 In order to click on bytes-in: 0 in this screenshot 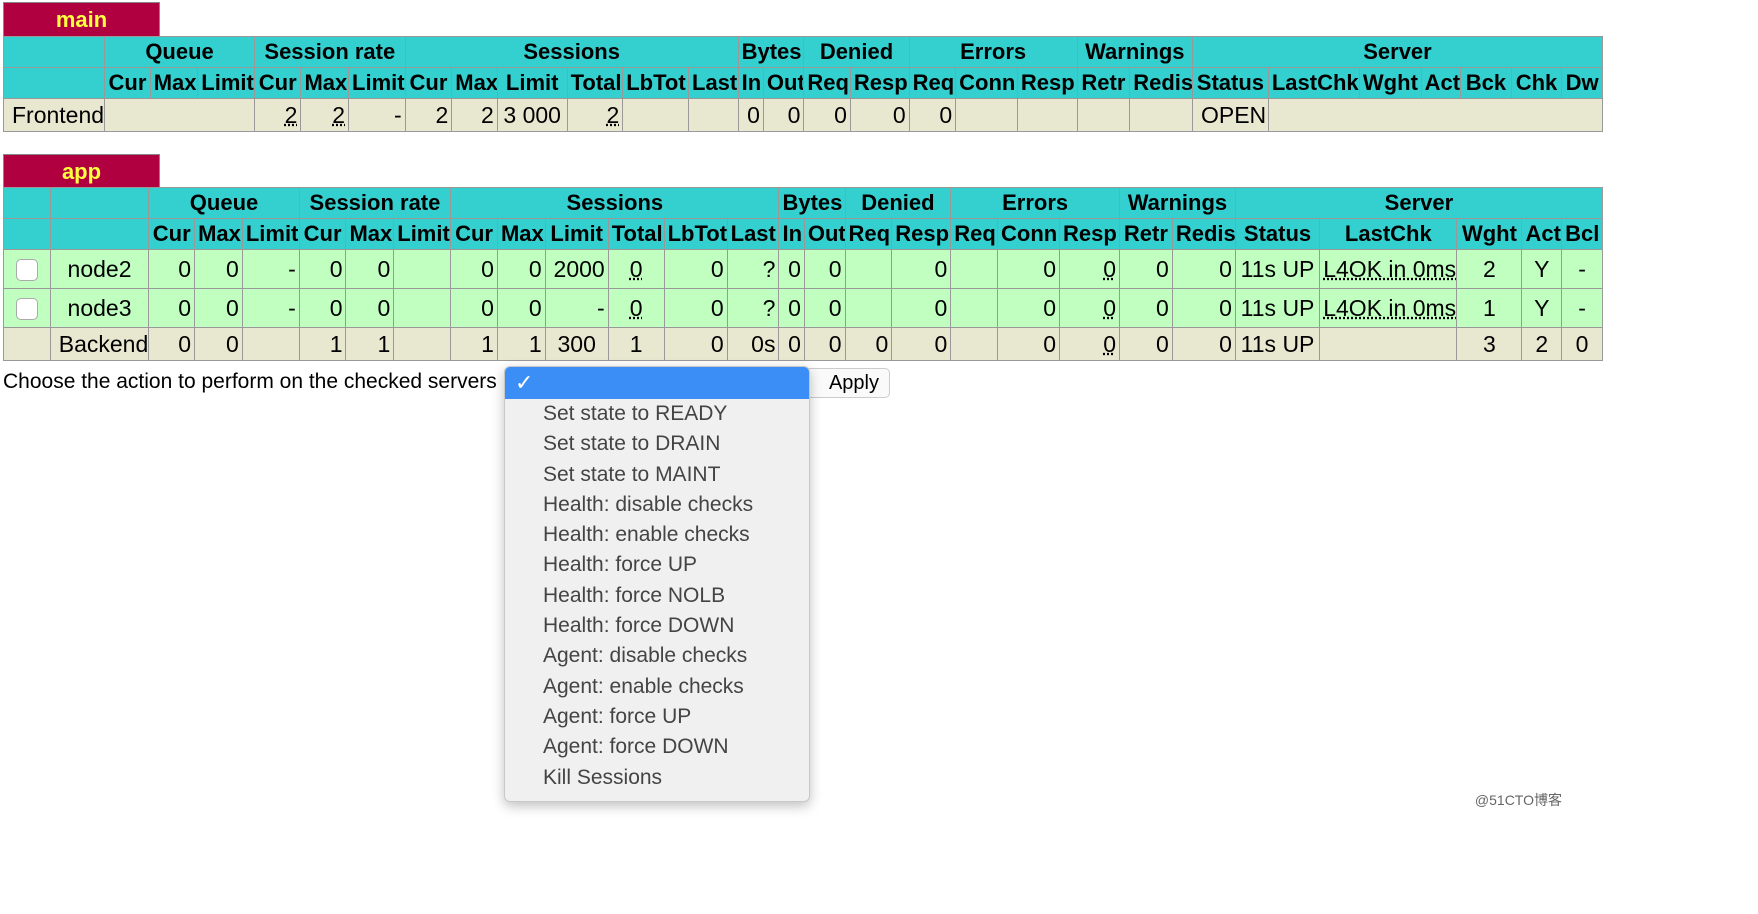, I will do `click(750, 115)`.